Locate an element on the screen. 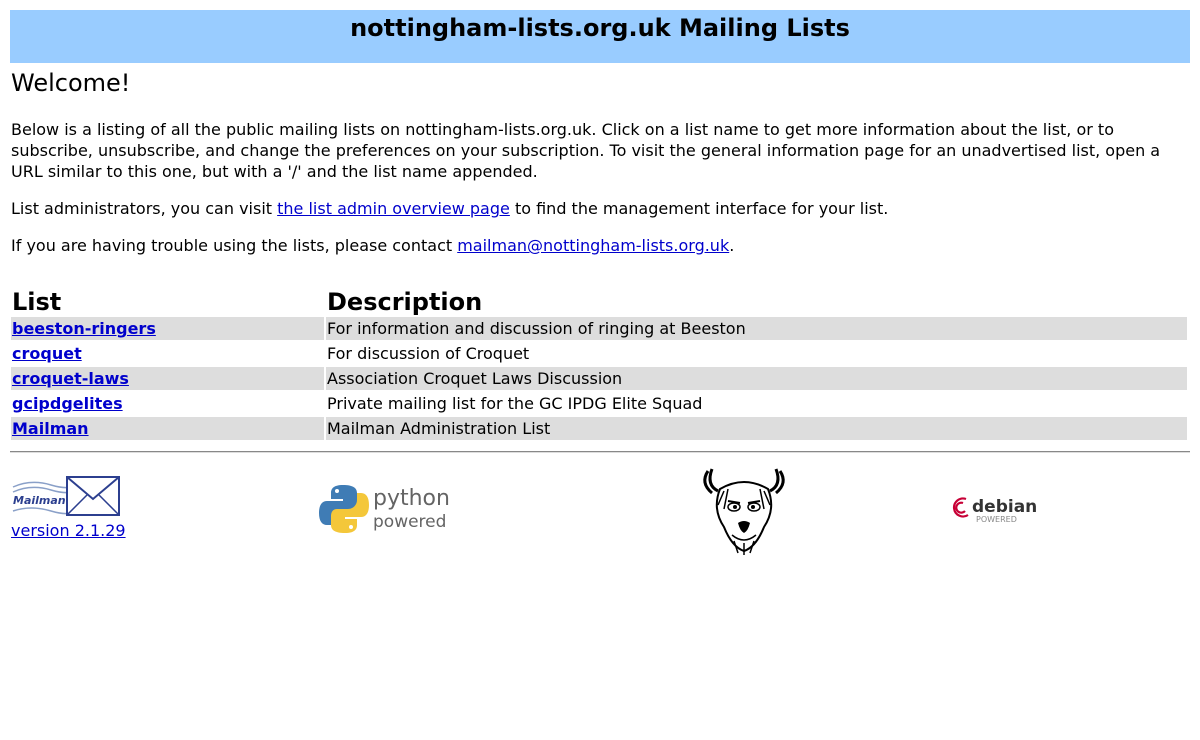  table-row: croquet For discussion of Croquet is located at coordinates (599, 353).